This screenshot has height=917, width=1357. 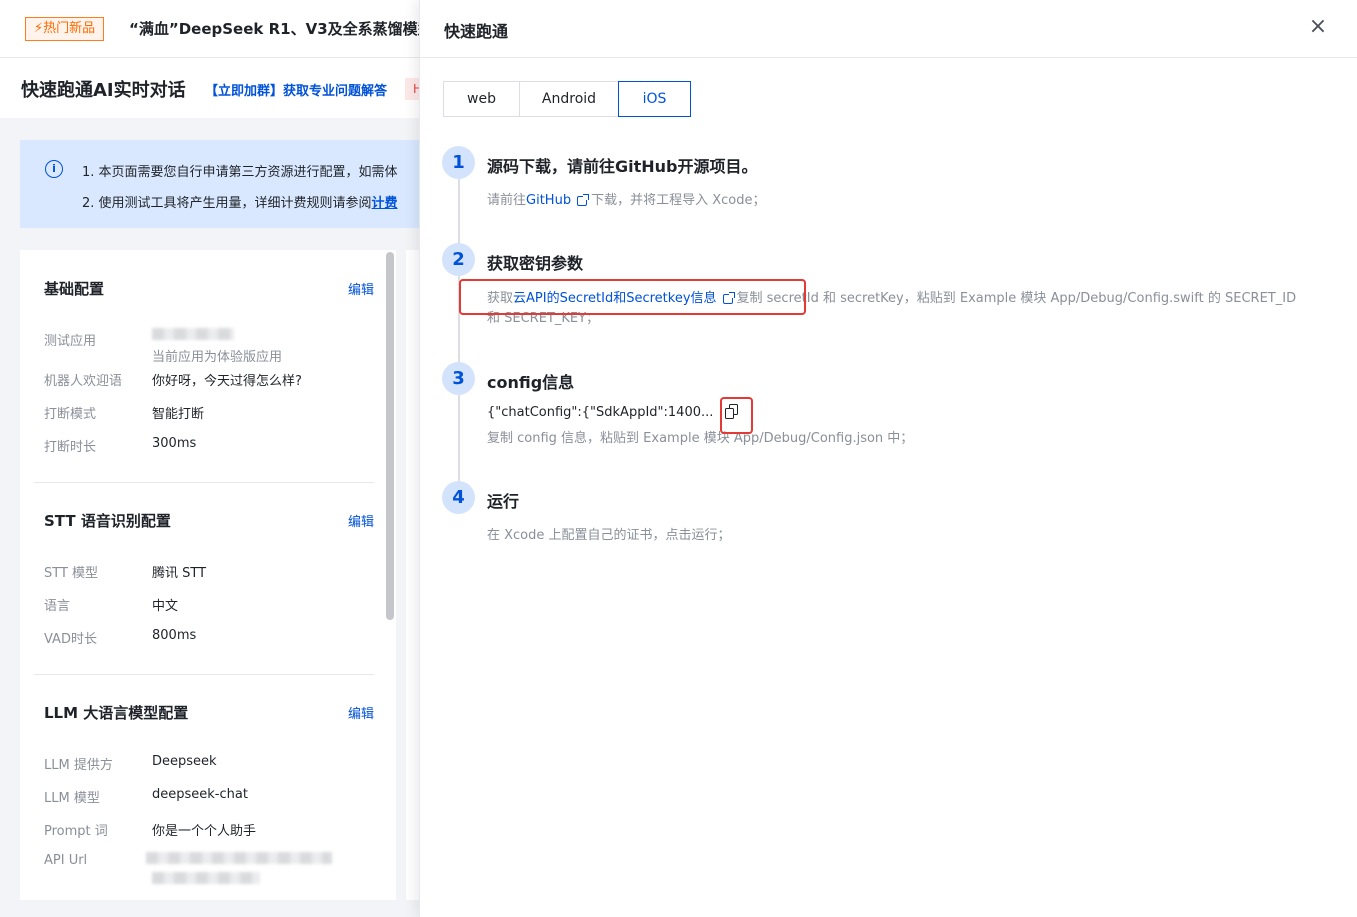 What do you see at coordinates (70, 447) in the screenshot?
I see `interrupt-duration-label: 打断时长` at bounding box center [70, 447].